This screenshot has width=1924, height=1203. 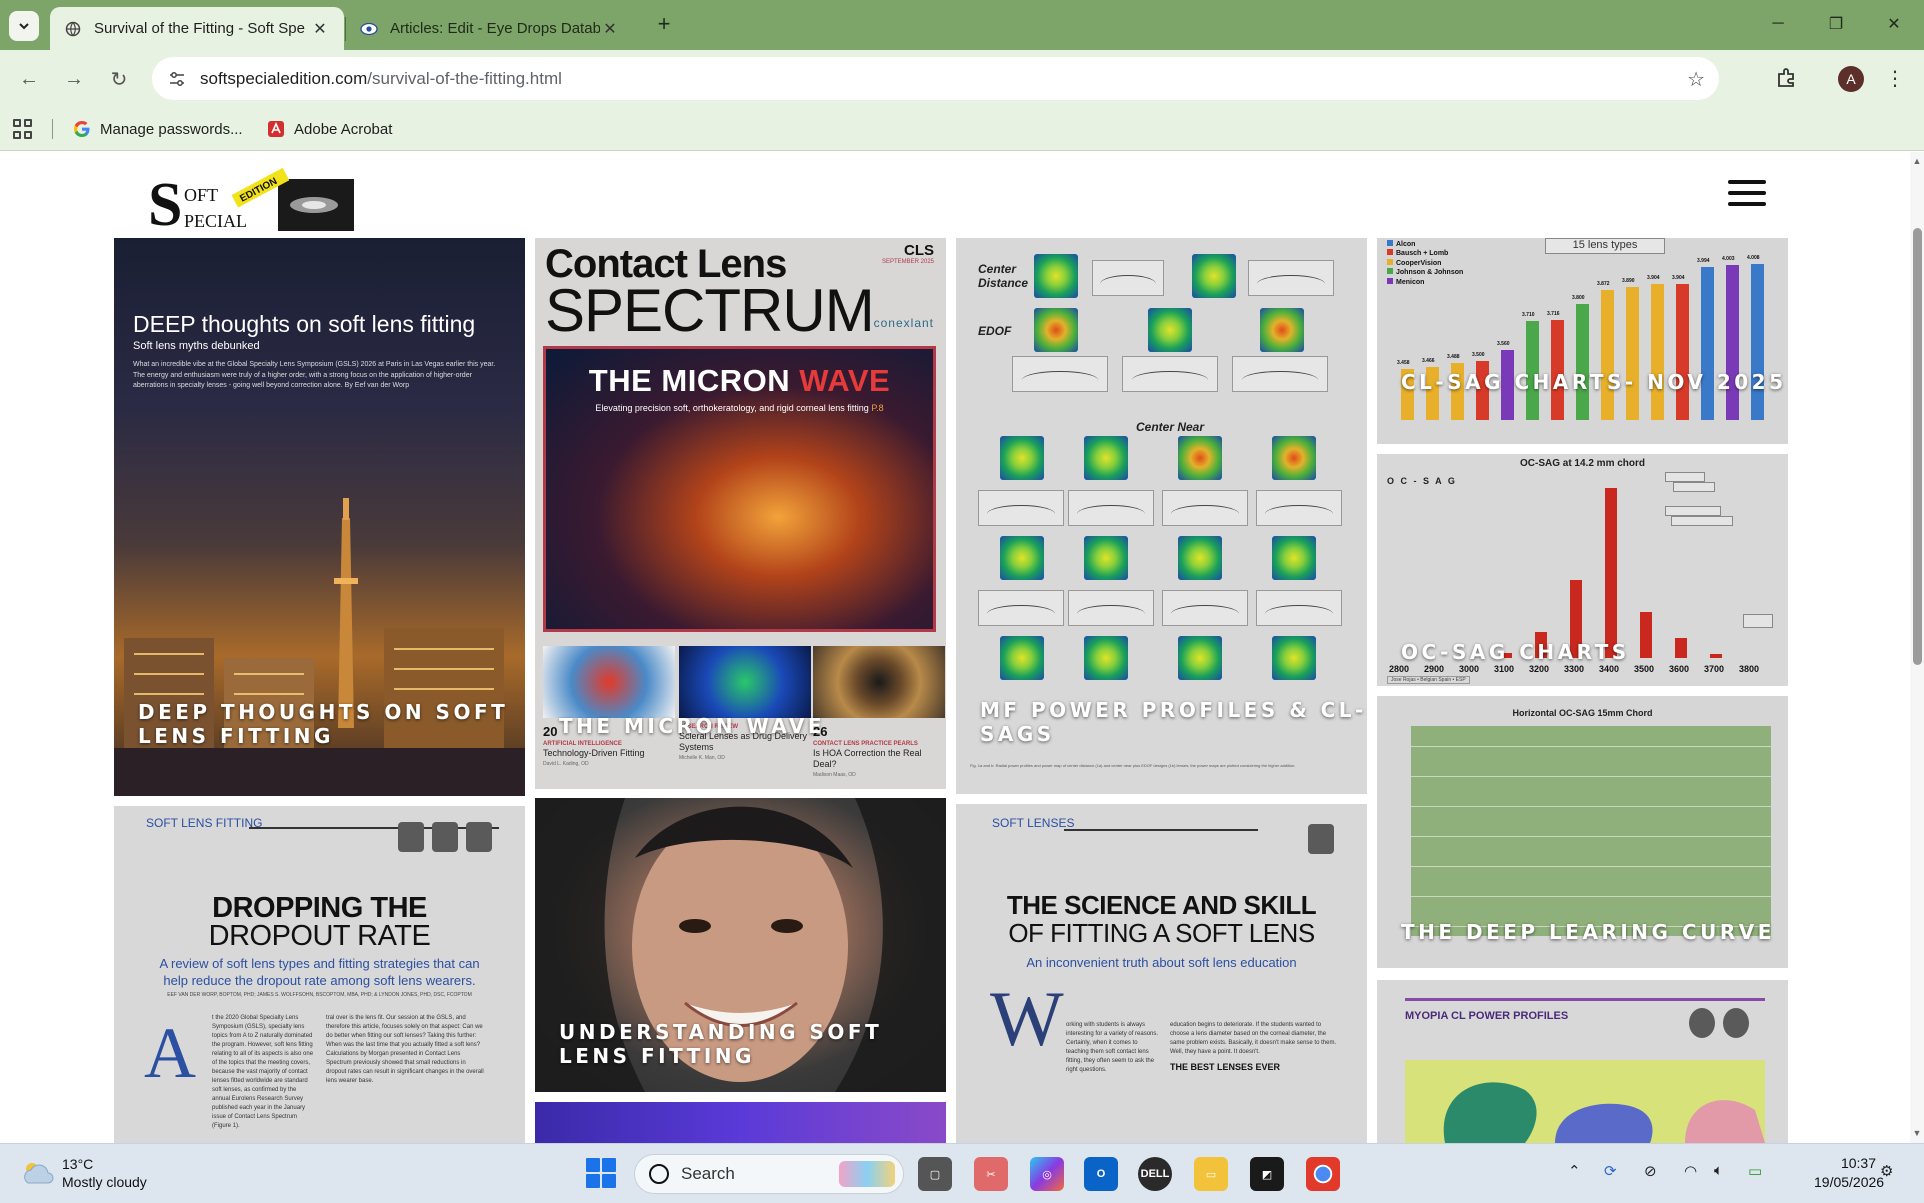 I want to click on battery-icon: ▭, so click(x=1755, y=1171).